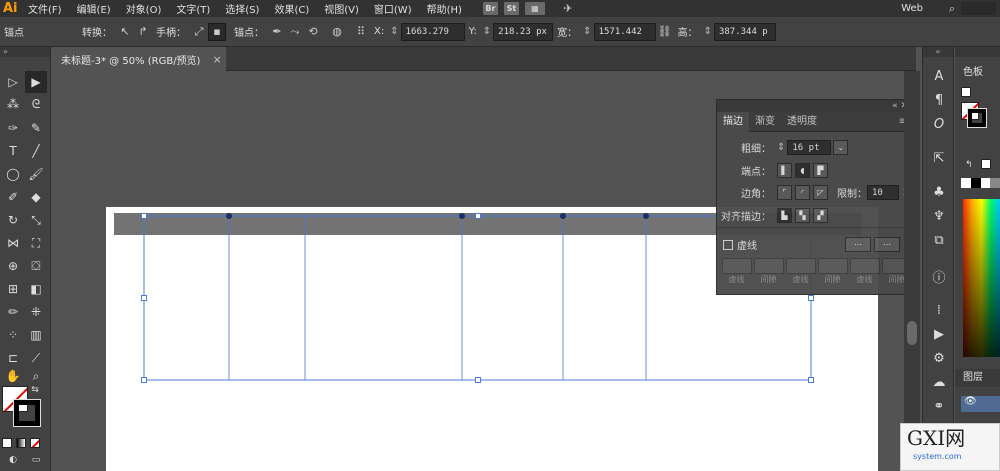  Describe the element at coordinates (781, 147) in the screenshot. I see `weight-spinner-icon: ⇕` at that location.